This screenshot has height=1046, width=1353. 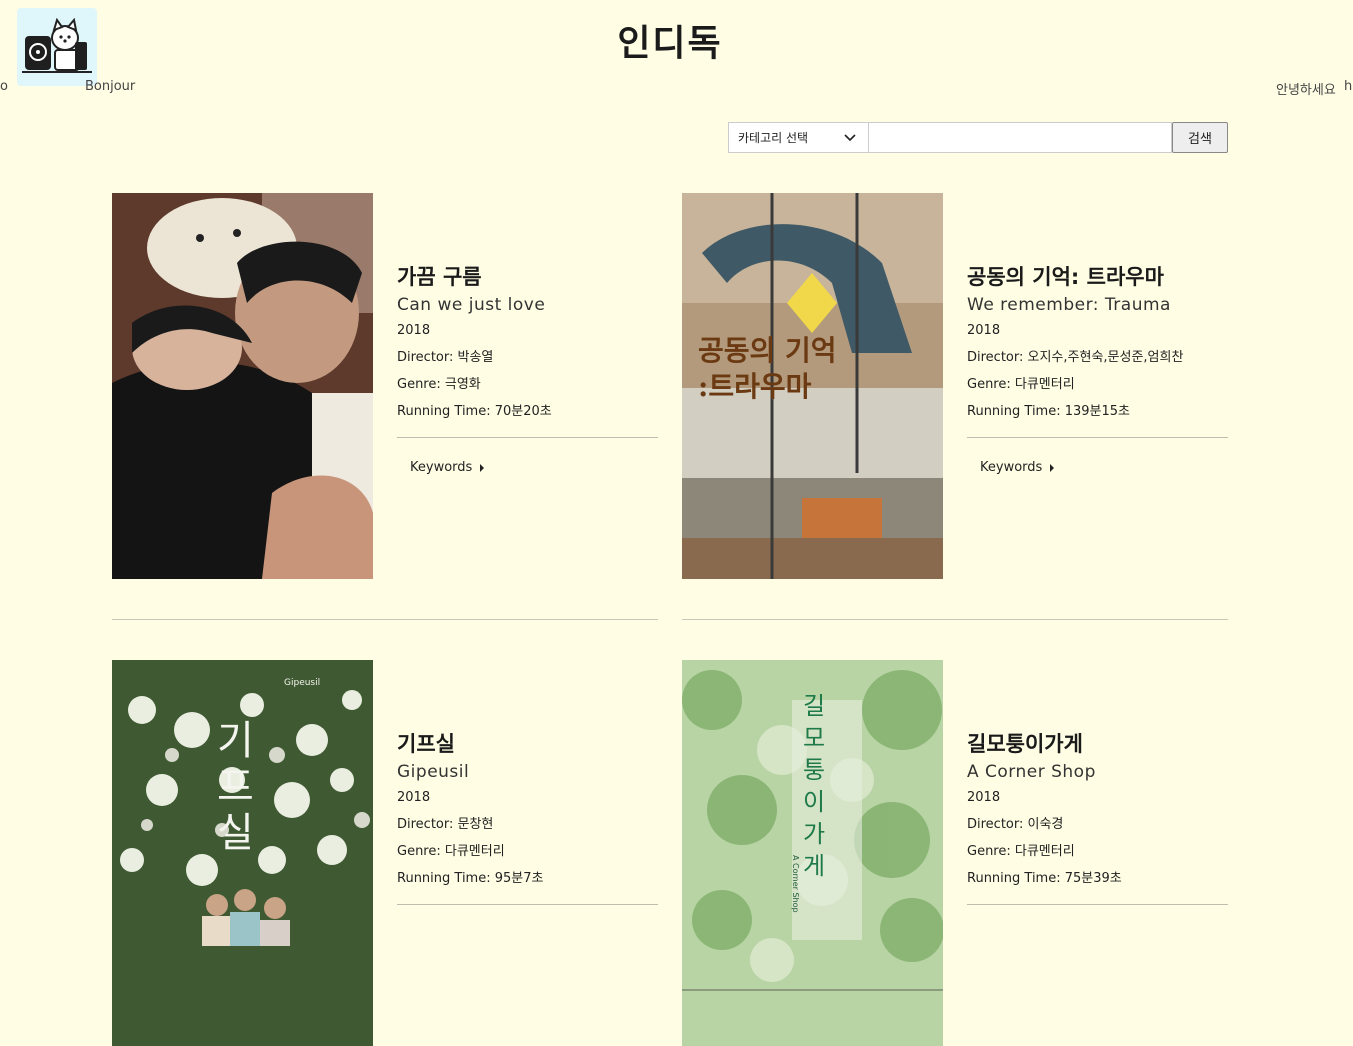 What do you see at coordinates (1075, 357) in the screenshot?
I see `movie-director: Director: 오지수,주현숙,문성준,엄희찬` at bounding box center [1075, 357].